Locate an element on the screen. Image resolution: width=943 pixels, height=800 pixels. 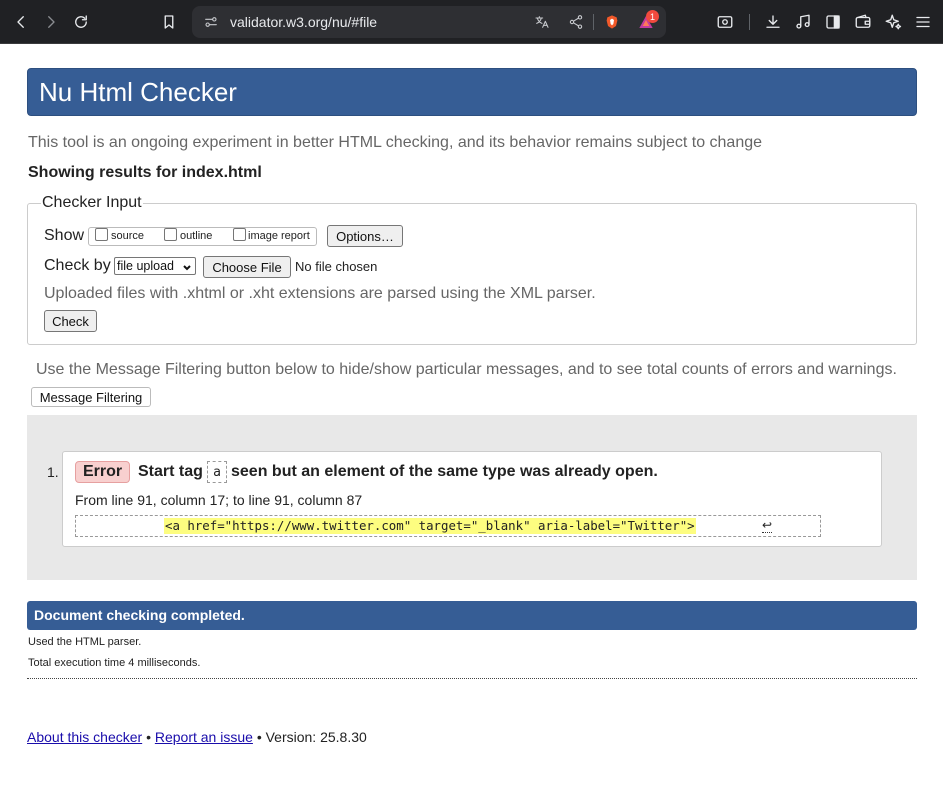
notification-badge: 1 is located at coordinates (652, 16).